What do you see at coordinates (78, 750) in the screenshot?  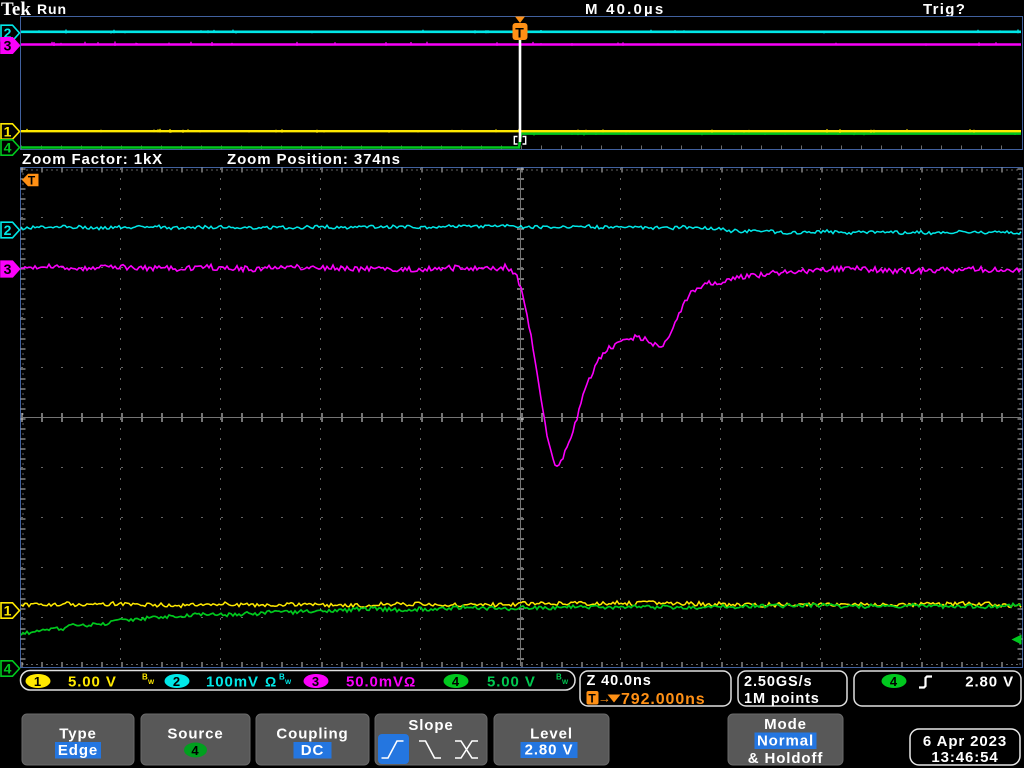 I see `svg-text: Edge` at bounding box center [78, 750].